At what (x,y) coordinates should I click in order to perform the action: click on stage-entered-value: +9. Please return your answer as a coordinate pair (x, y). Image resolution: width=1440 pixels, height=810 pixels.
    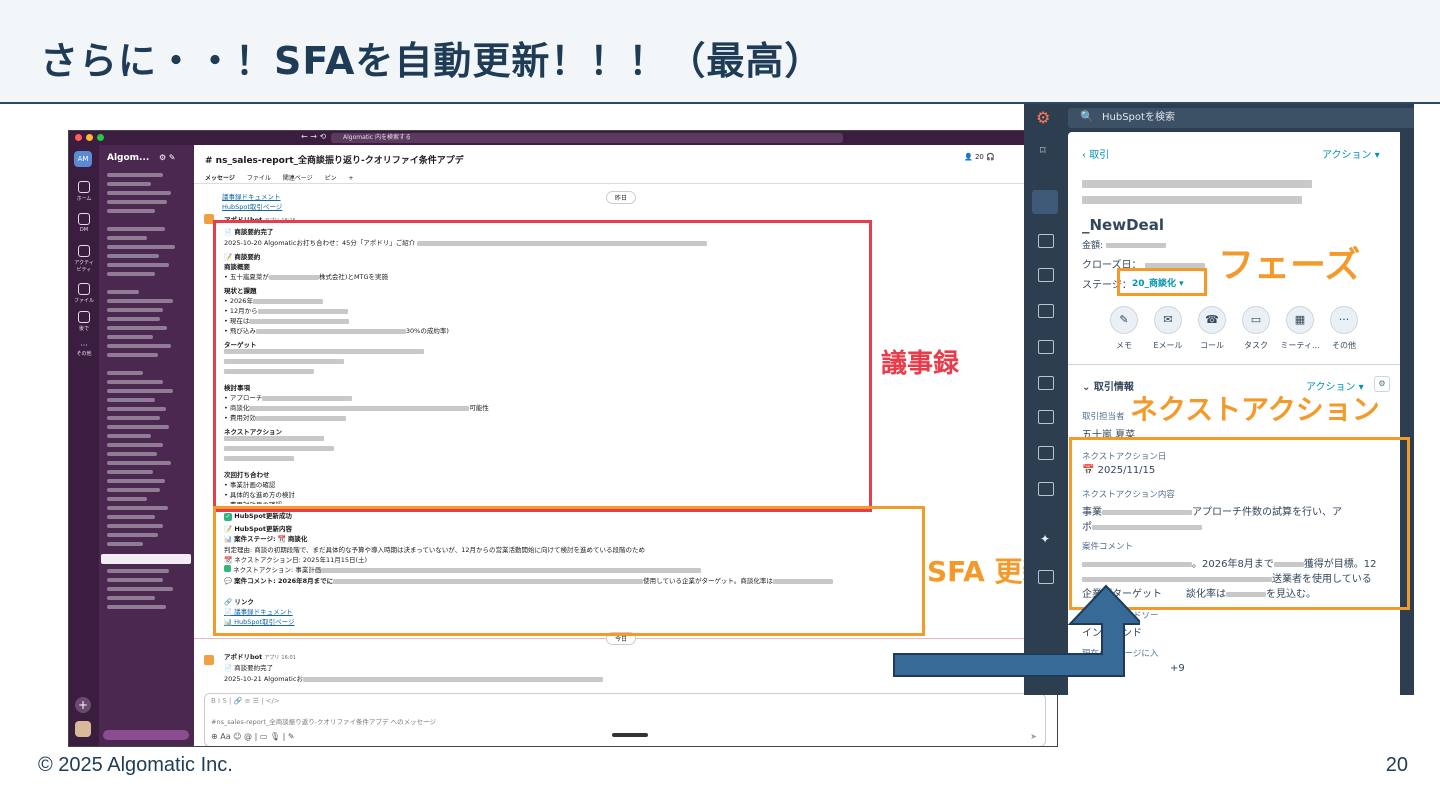
    Looking at the image, I should click on (1177, 668).